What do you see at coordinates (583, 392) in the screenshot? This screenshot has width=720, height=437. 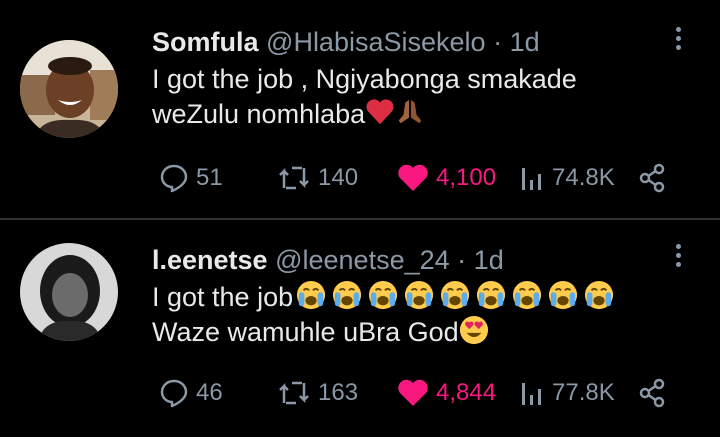 I see `view-count: 77.8K` at bounding box center [583, 392].